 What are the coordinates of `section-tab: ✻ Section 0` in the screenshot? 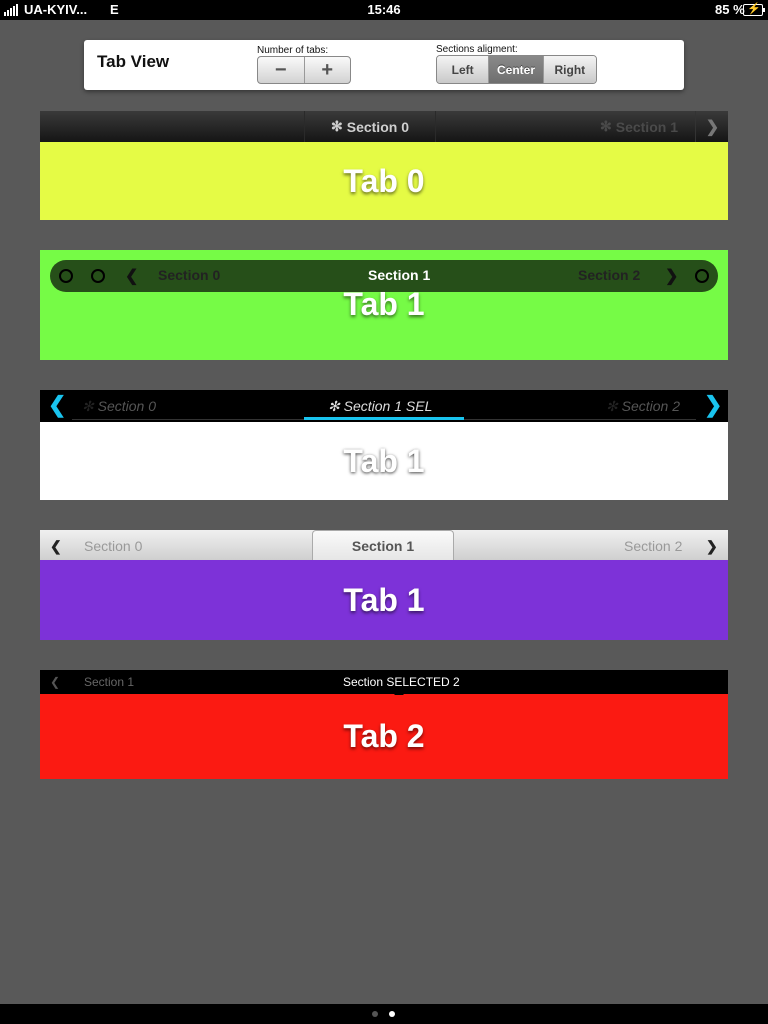 It's located at (119, 406).